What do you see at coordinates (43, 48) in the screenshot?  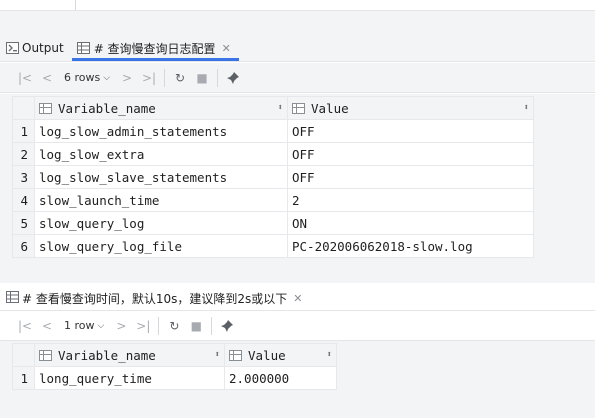 I see `tab-output-label: Output` at bounding box center [43, 48].